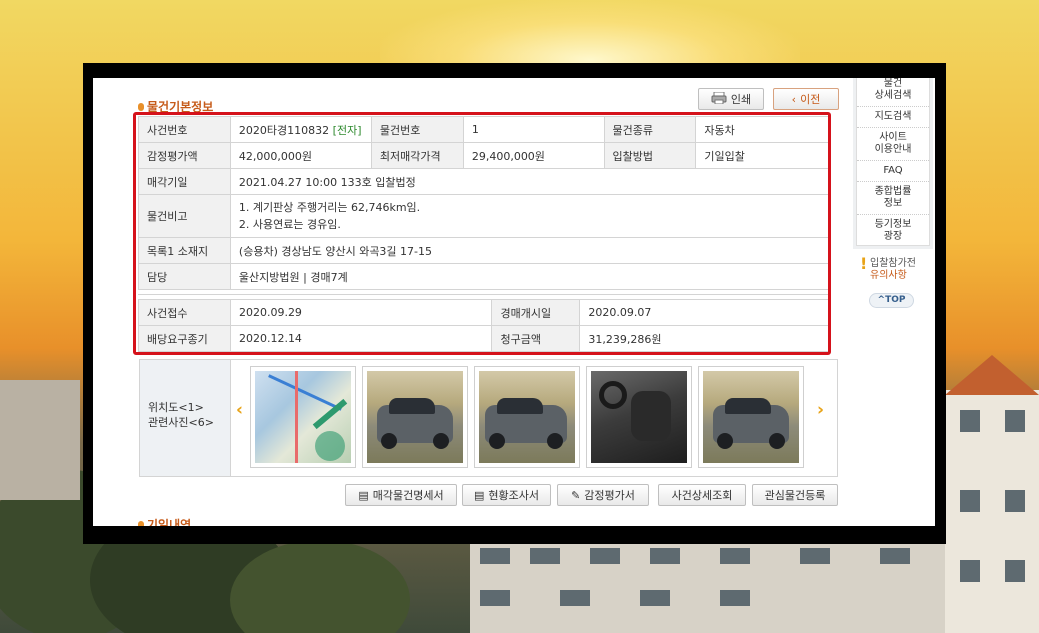 This screenshot has width=1039, height=633. Describe the element at coordinates (893, 231) in the screenshot. I see `side-item-registry: 등기정보 광장` at that location.